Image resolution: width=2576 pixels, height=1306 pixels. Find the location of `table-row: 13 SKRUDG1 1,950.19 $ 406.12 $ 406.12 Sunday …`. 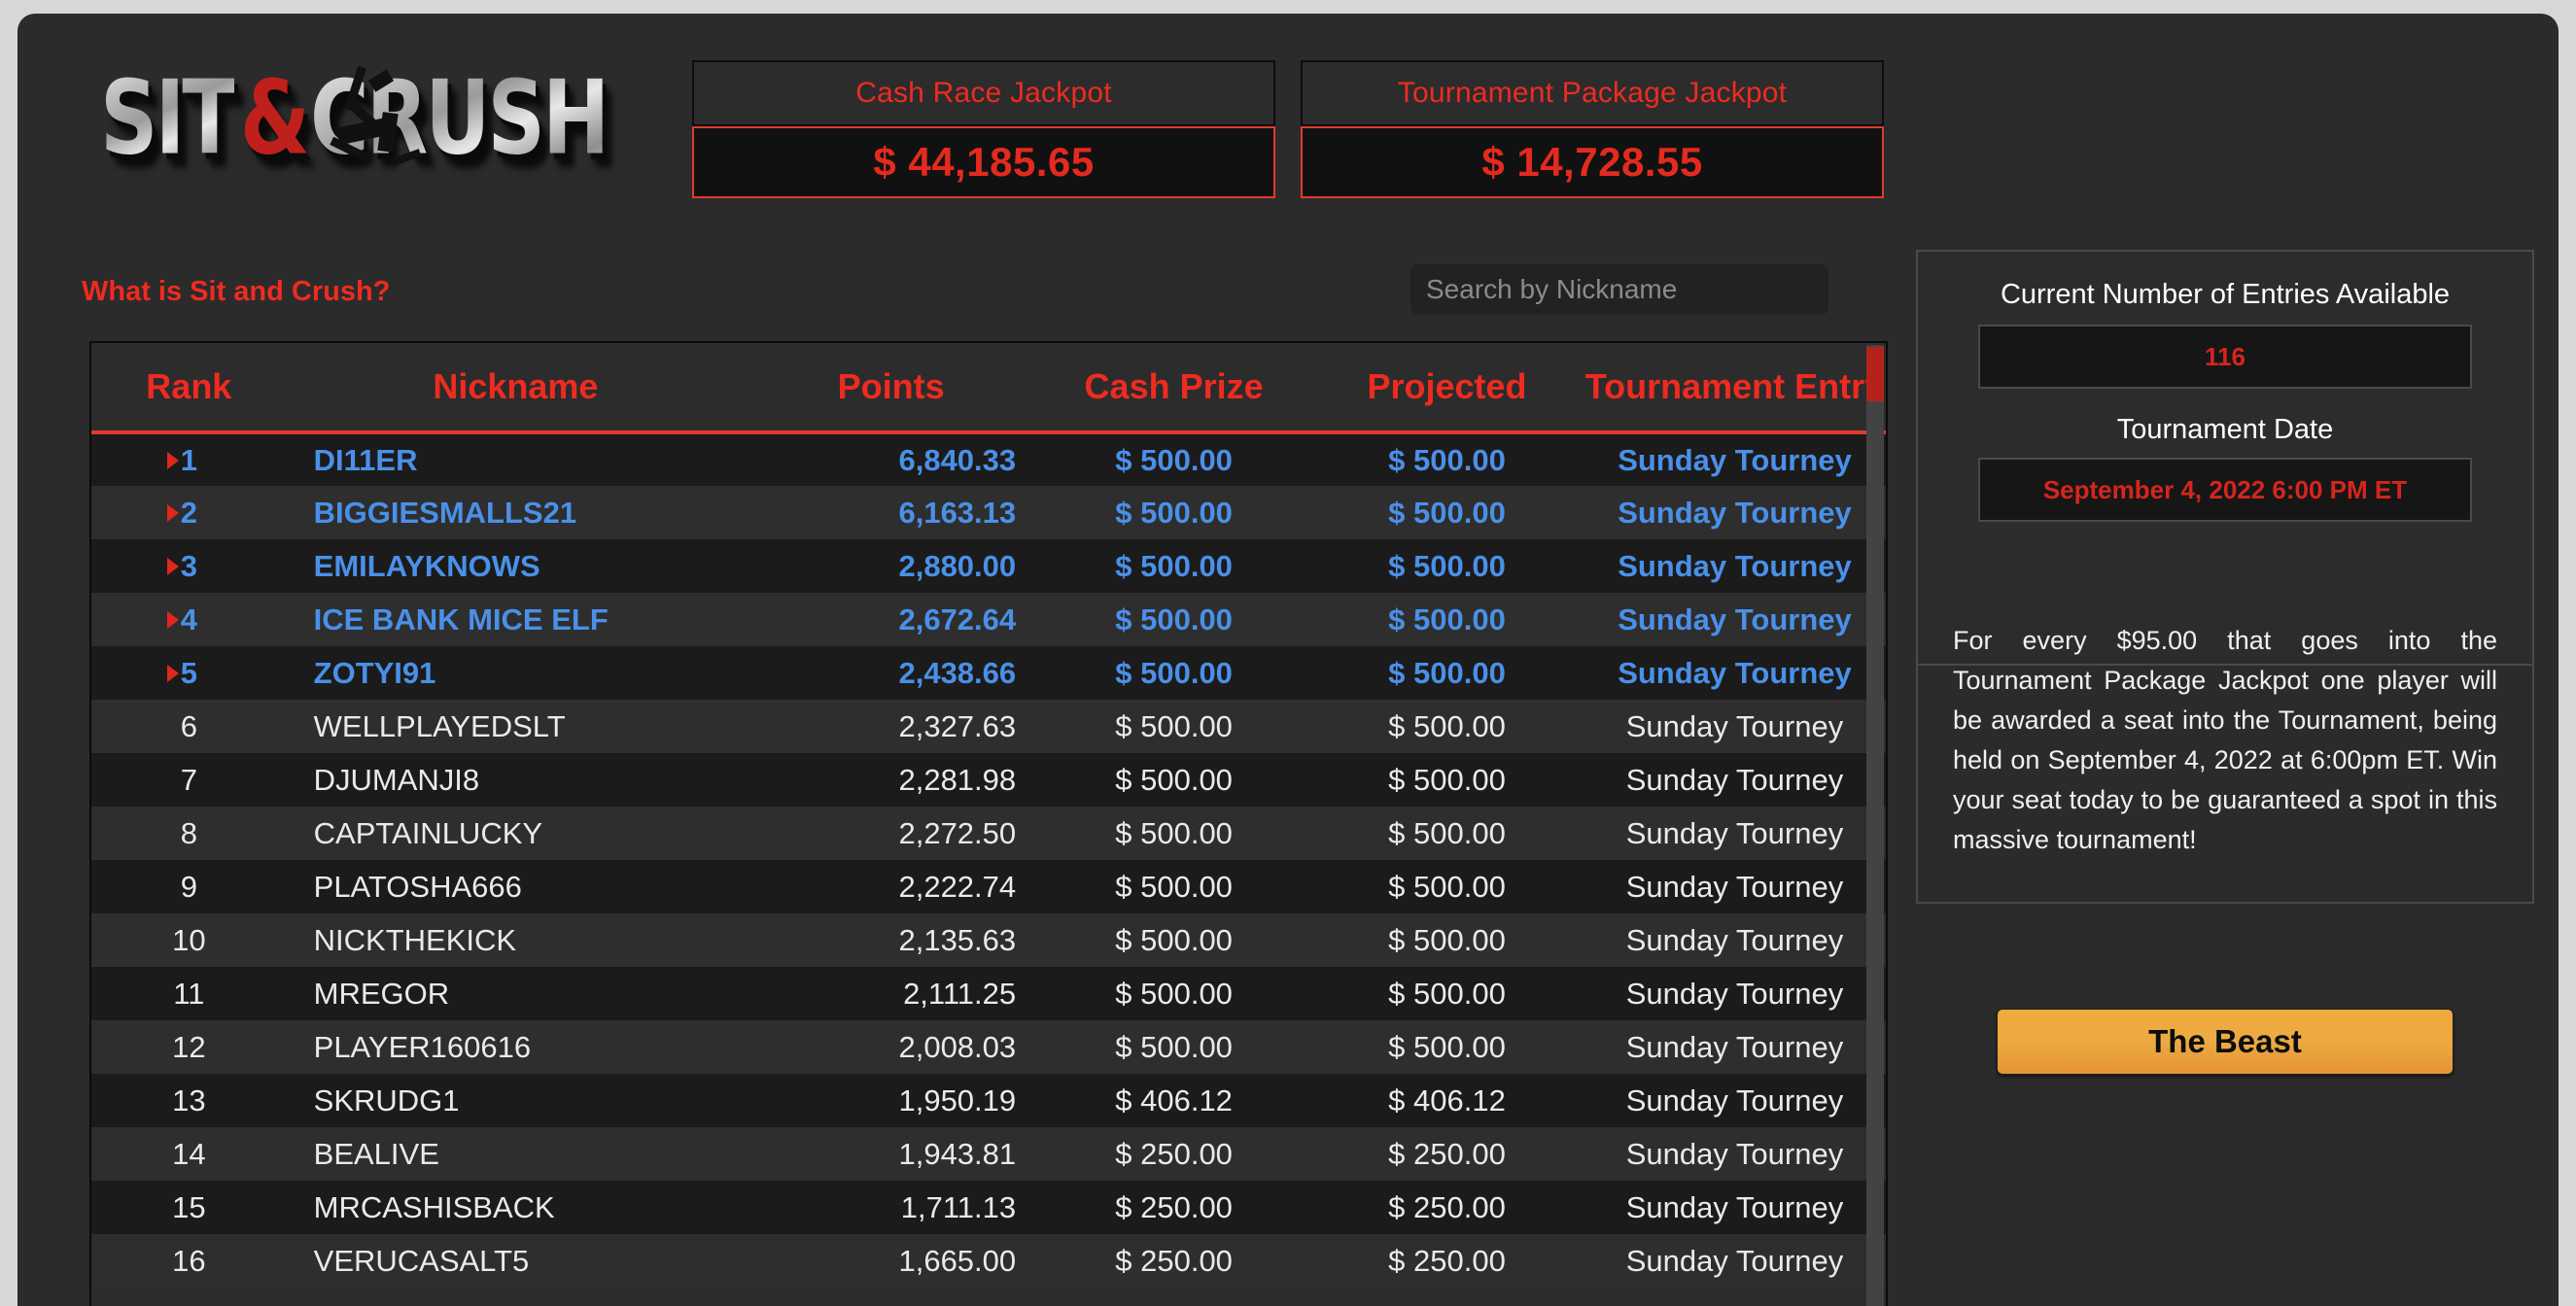

table-row: 13 SKRUDG1 1,950.19 $ 406.12 $ 406.12 Sunday … is located at coordinates (989, 1100).